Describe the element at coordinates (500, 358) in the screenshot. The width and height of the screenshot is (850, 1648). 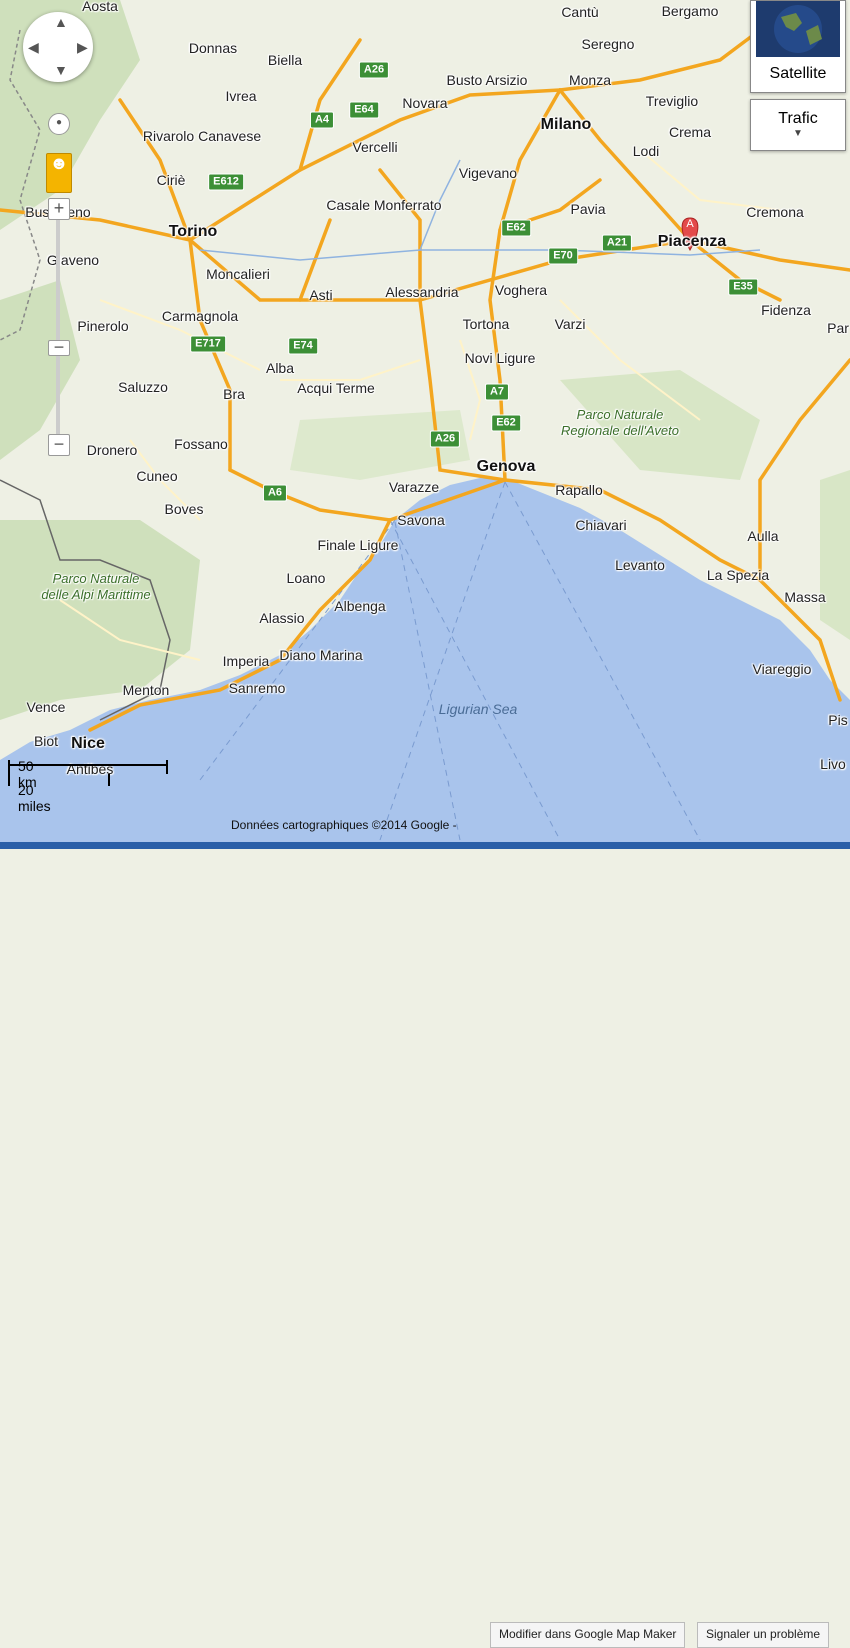
I see `city-label-novi-ligure: Novi Ligure` at that location.